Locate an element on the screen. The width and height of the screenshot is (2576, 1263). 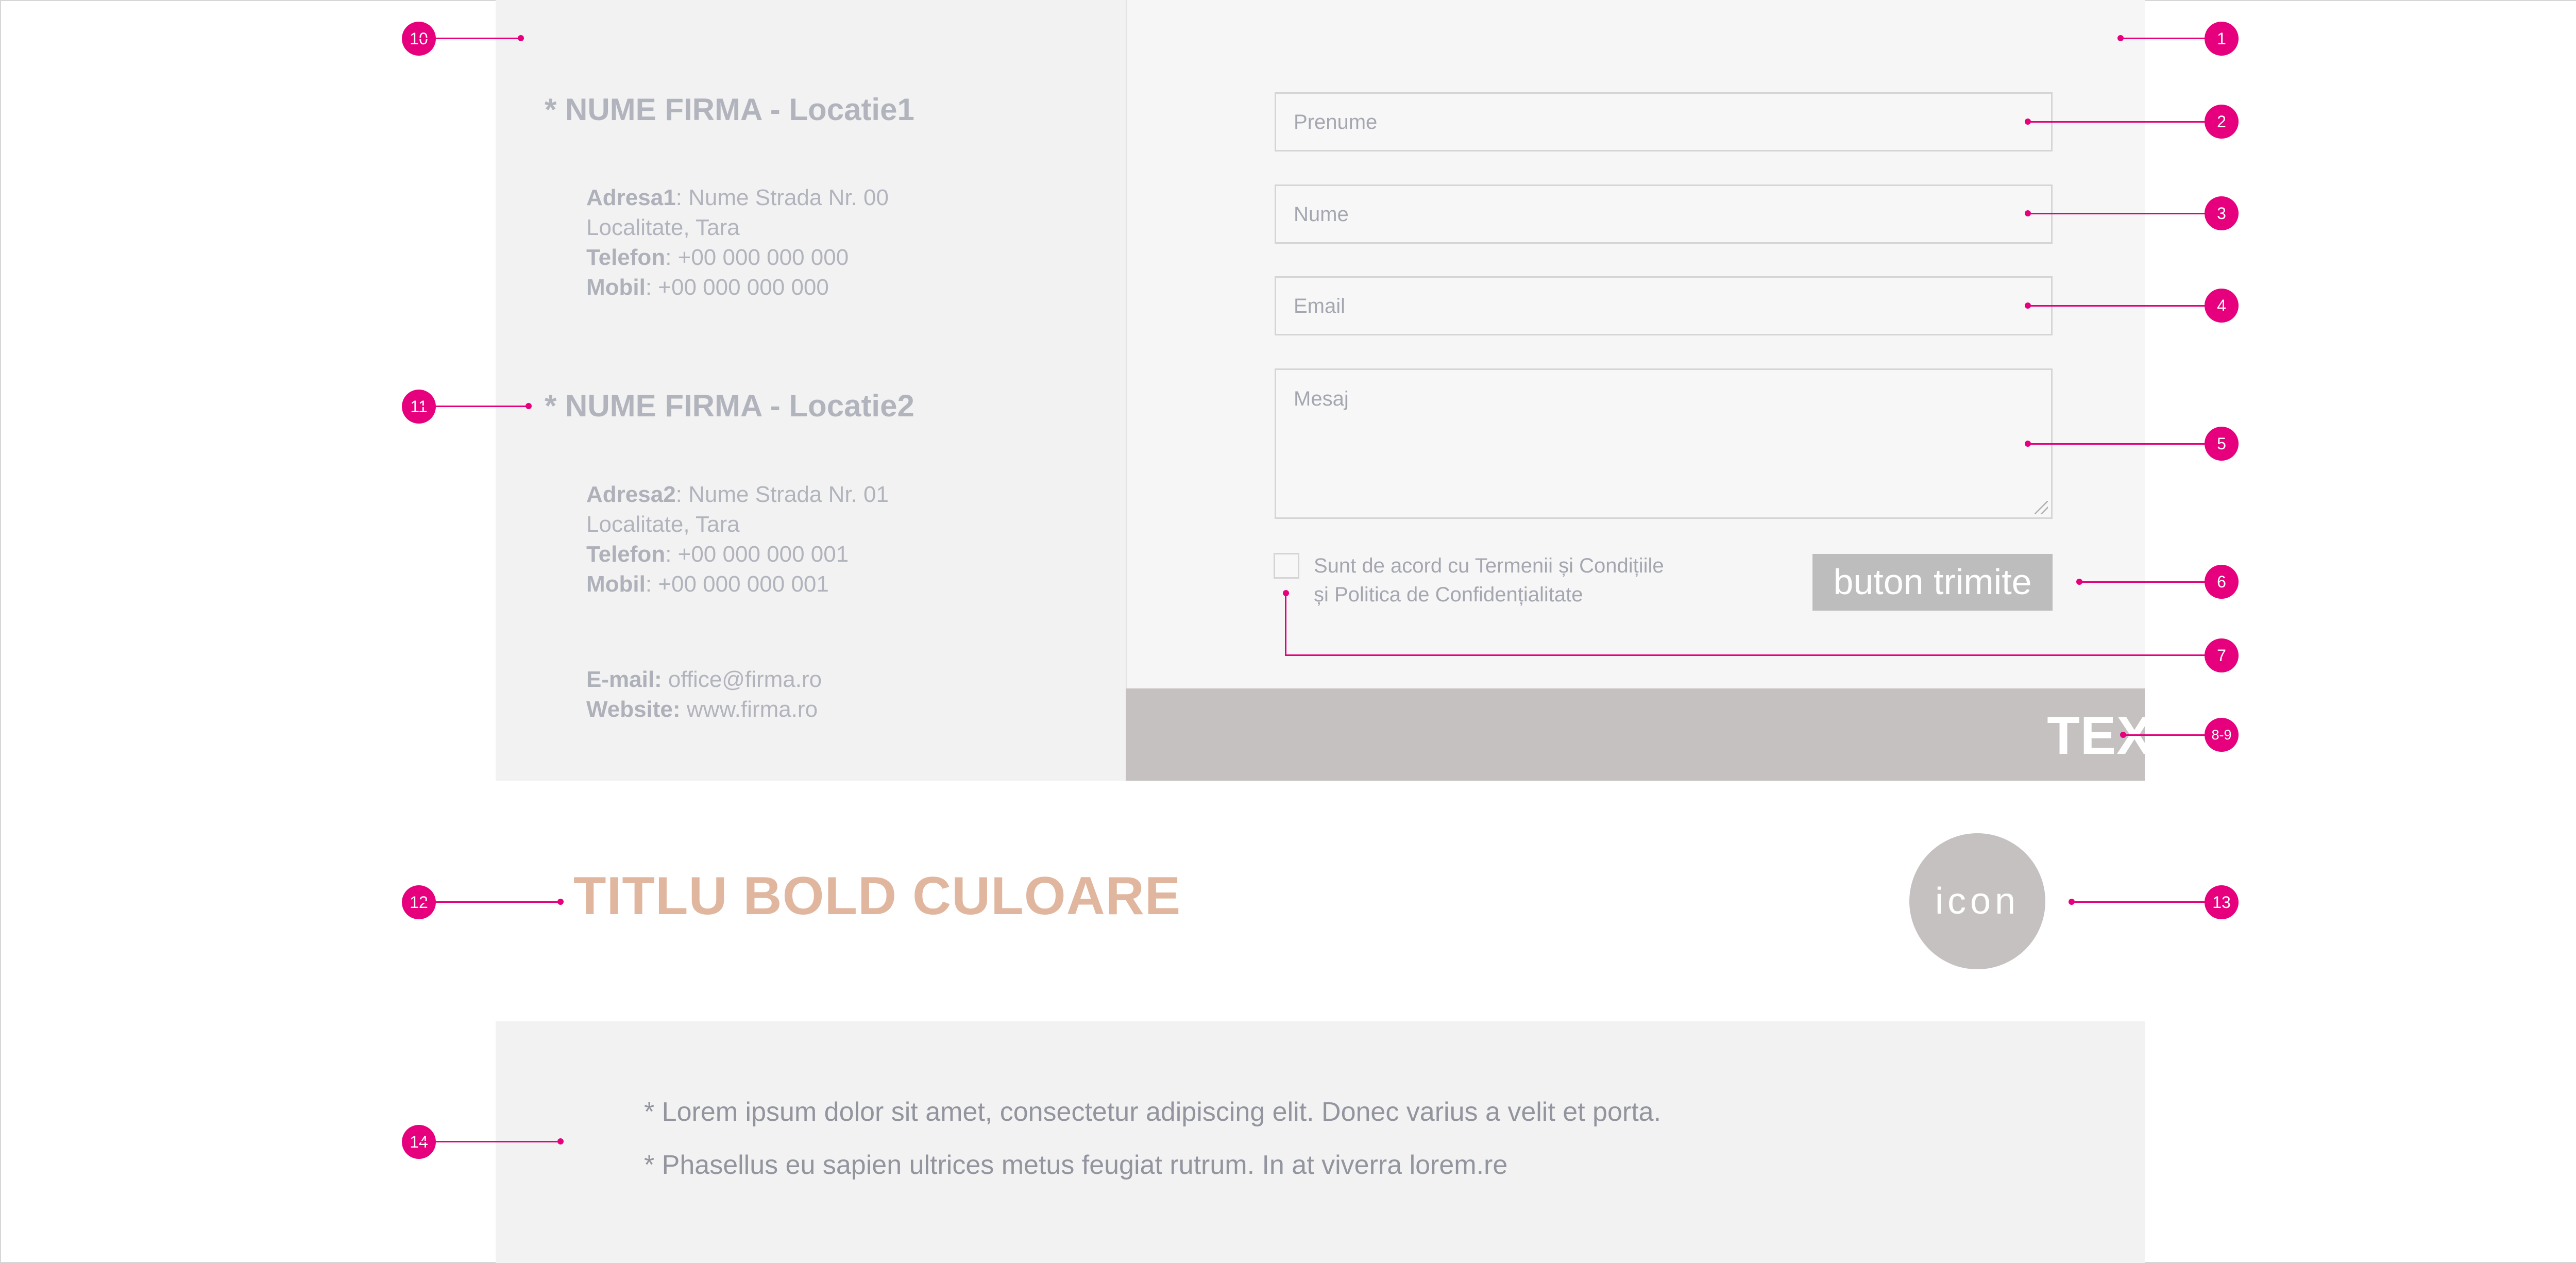
annotation-badge-3: 3 is located at coordinates (2222, 213).